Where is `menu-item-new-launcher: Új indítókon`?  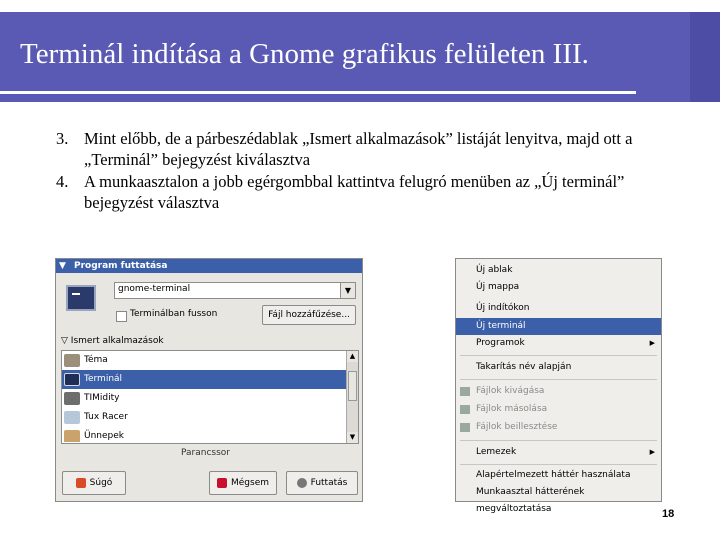
menu-item-new-launcher: Új indítókon is located at coordinates (558, 308).